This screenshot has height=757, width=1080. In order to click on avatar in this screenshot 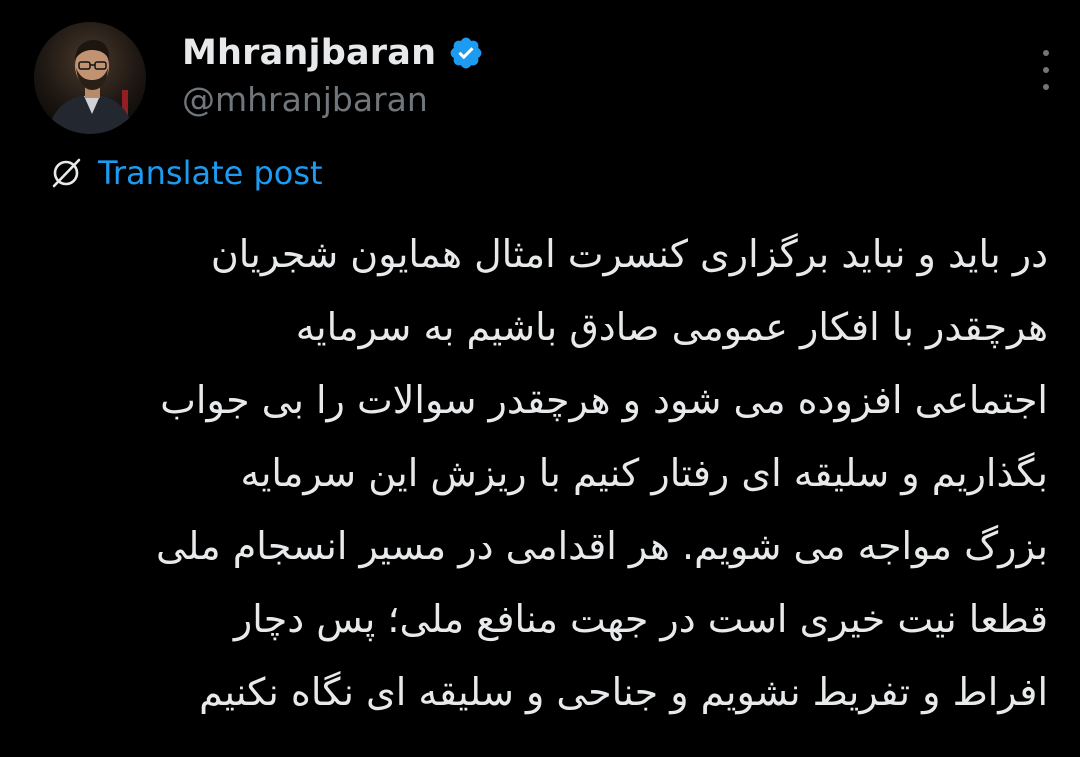, I will do `click(90, 78)`.